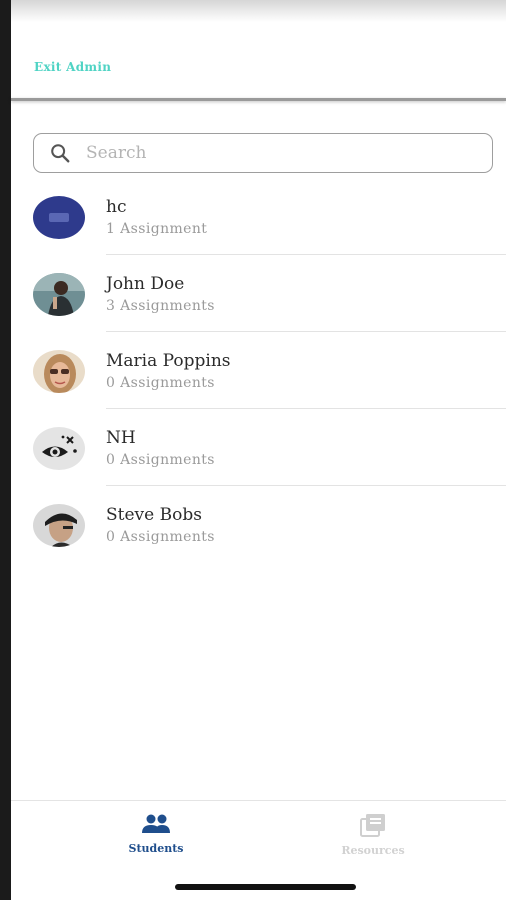  Describe the element at coordinates (168, 361) in the screenshot. I see `student-name: Maria Poppins` at that location.